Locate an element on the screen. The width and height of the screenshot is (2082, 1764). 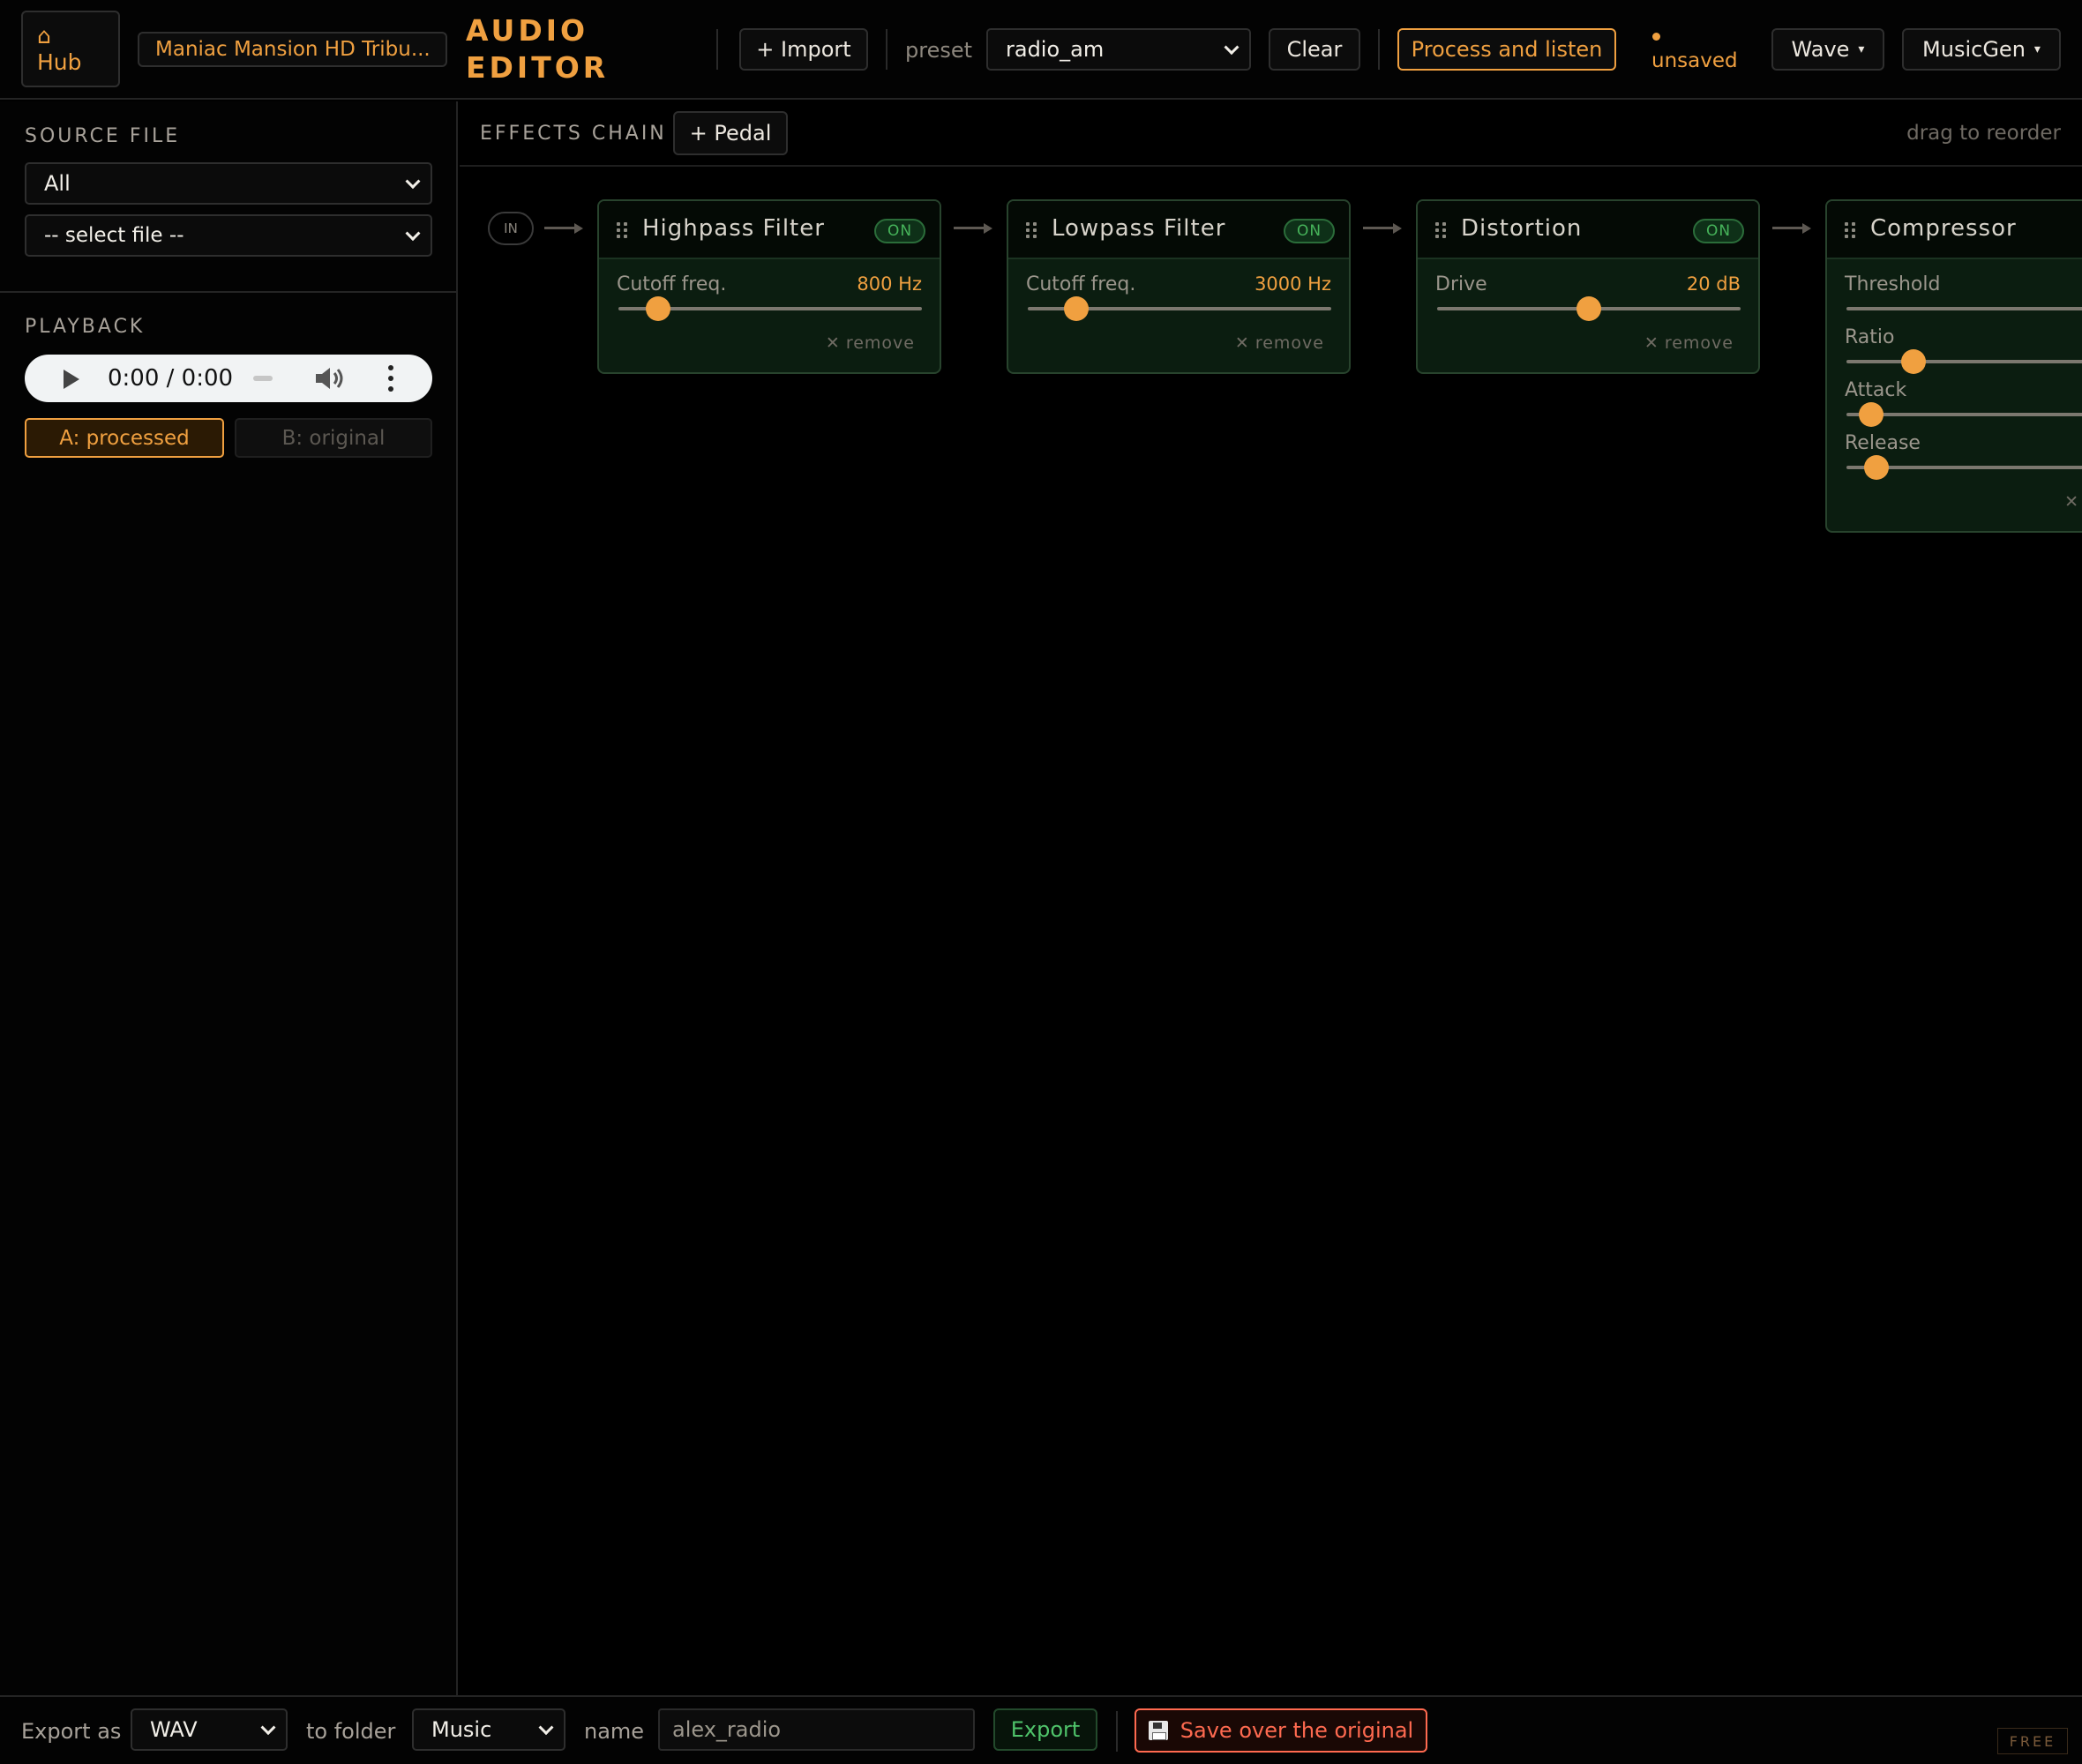
pedal-header: Compressor is located at coordinates (1954, 230).